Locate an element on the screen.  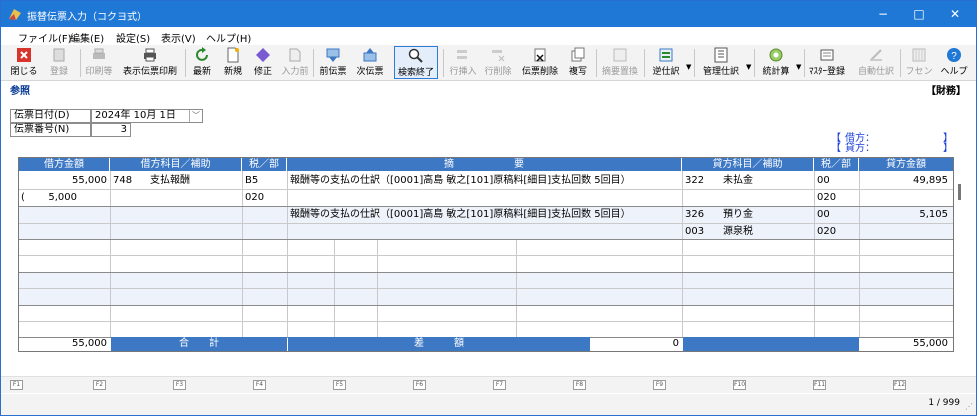
reverse-icon is located at coordinates (666, 55).